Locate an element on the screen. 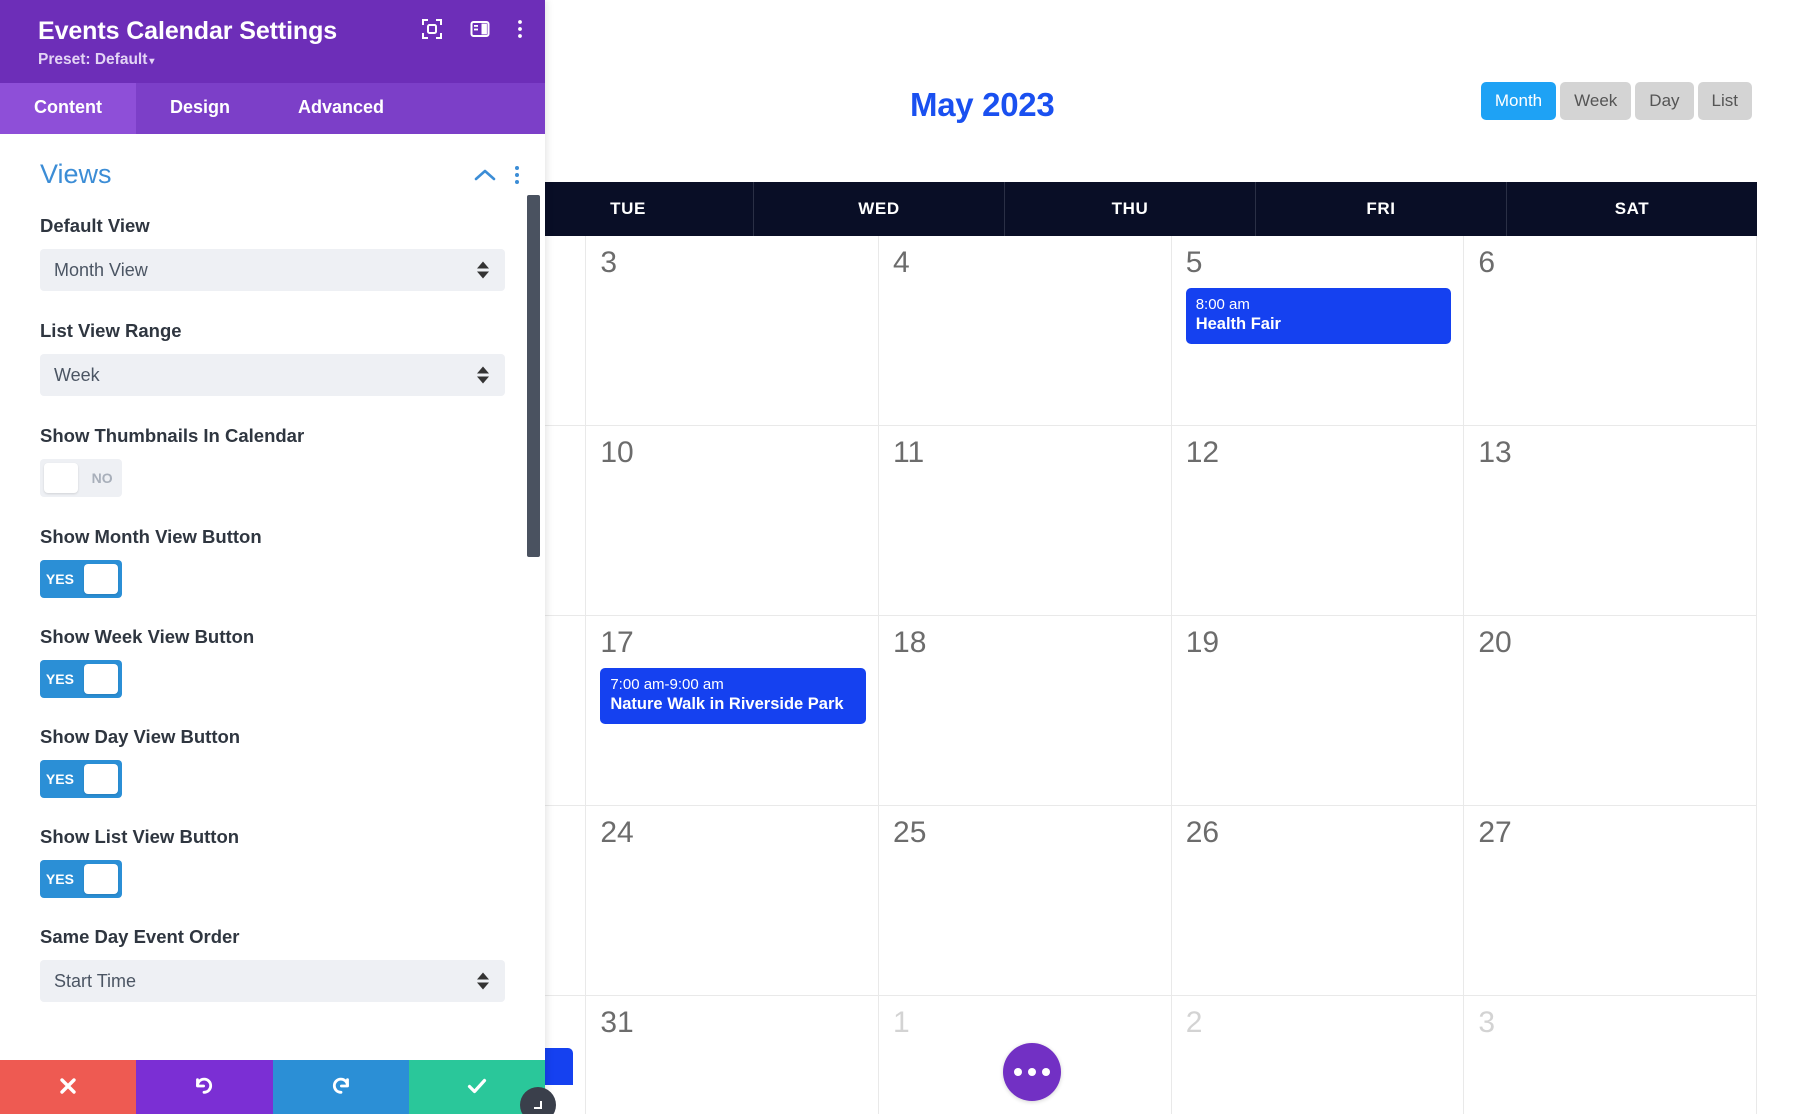 This screenshot has width=1800, height=1114. calendar-day-cell: 2 is located at coordinates (1318, 1055).